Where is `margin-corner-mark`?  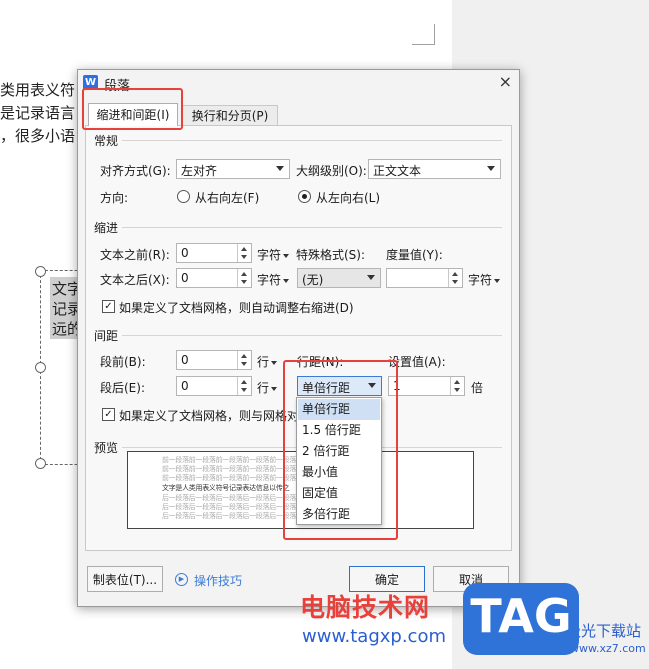 margin-corner-mark is located at coordinates (423, 34).